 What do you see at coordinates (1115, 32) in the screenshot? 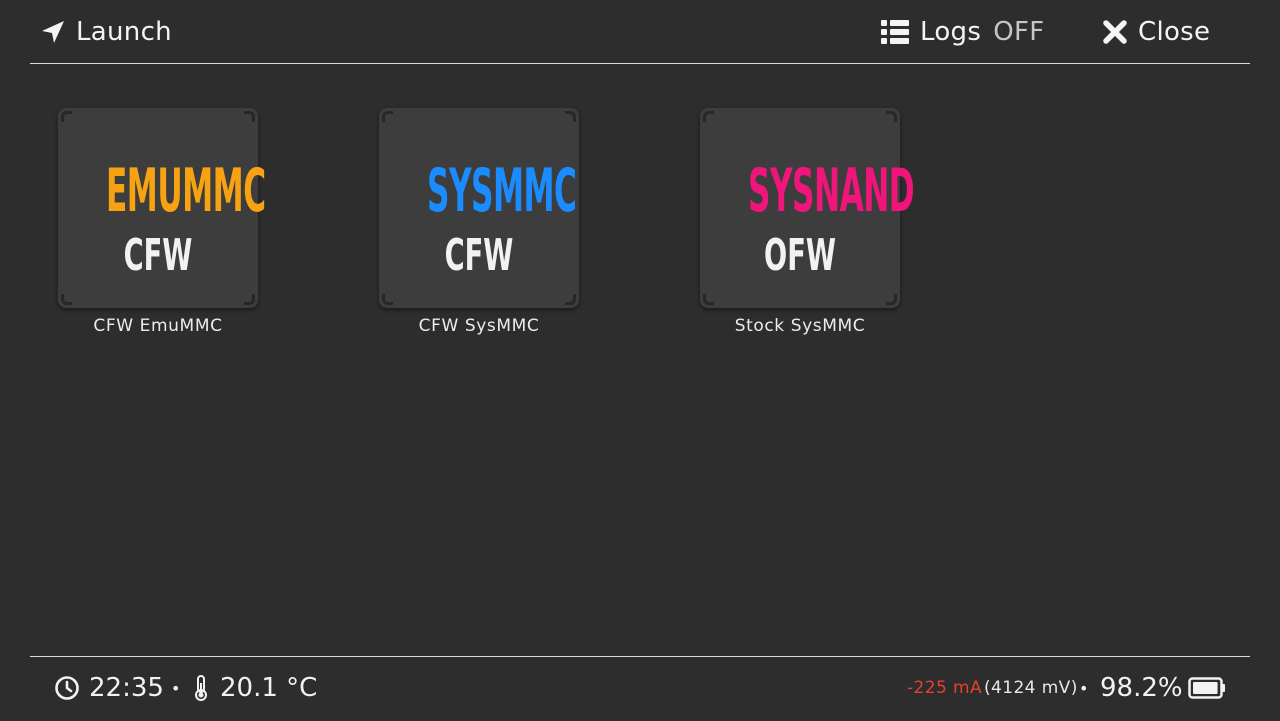
I see `close-icon` at bounding box center [1115, 32].